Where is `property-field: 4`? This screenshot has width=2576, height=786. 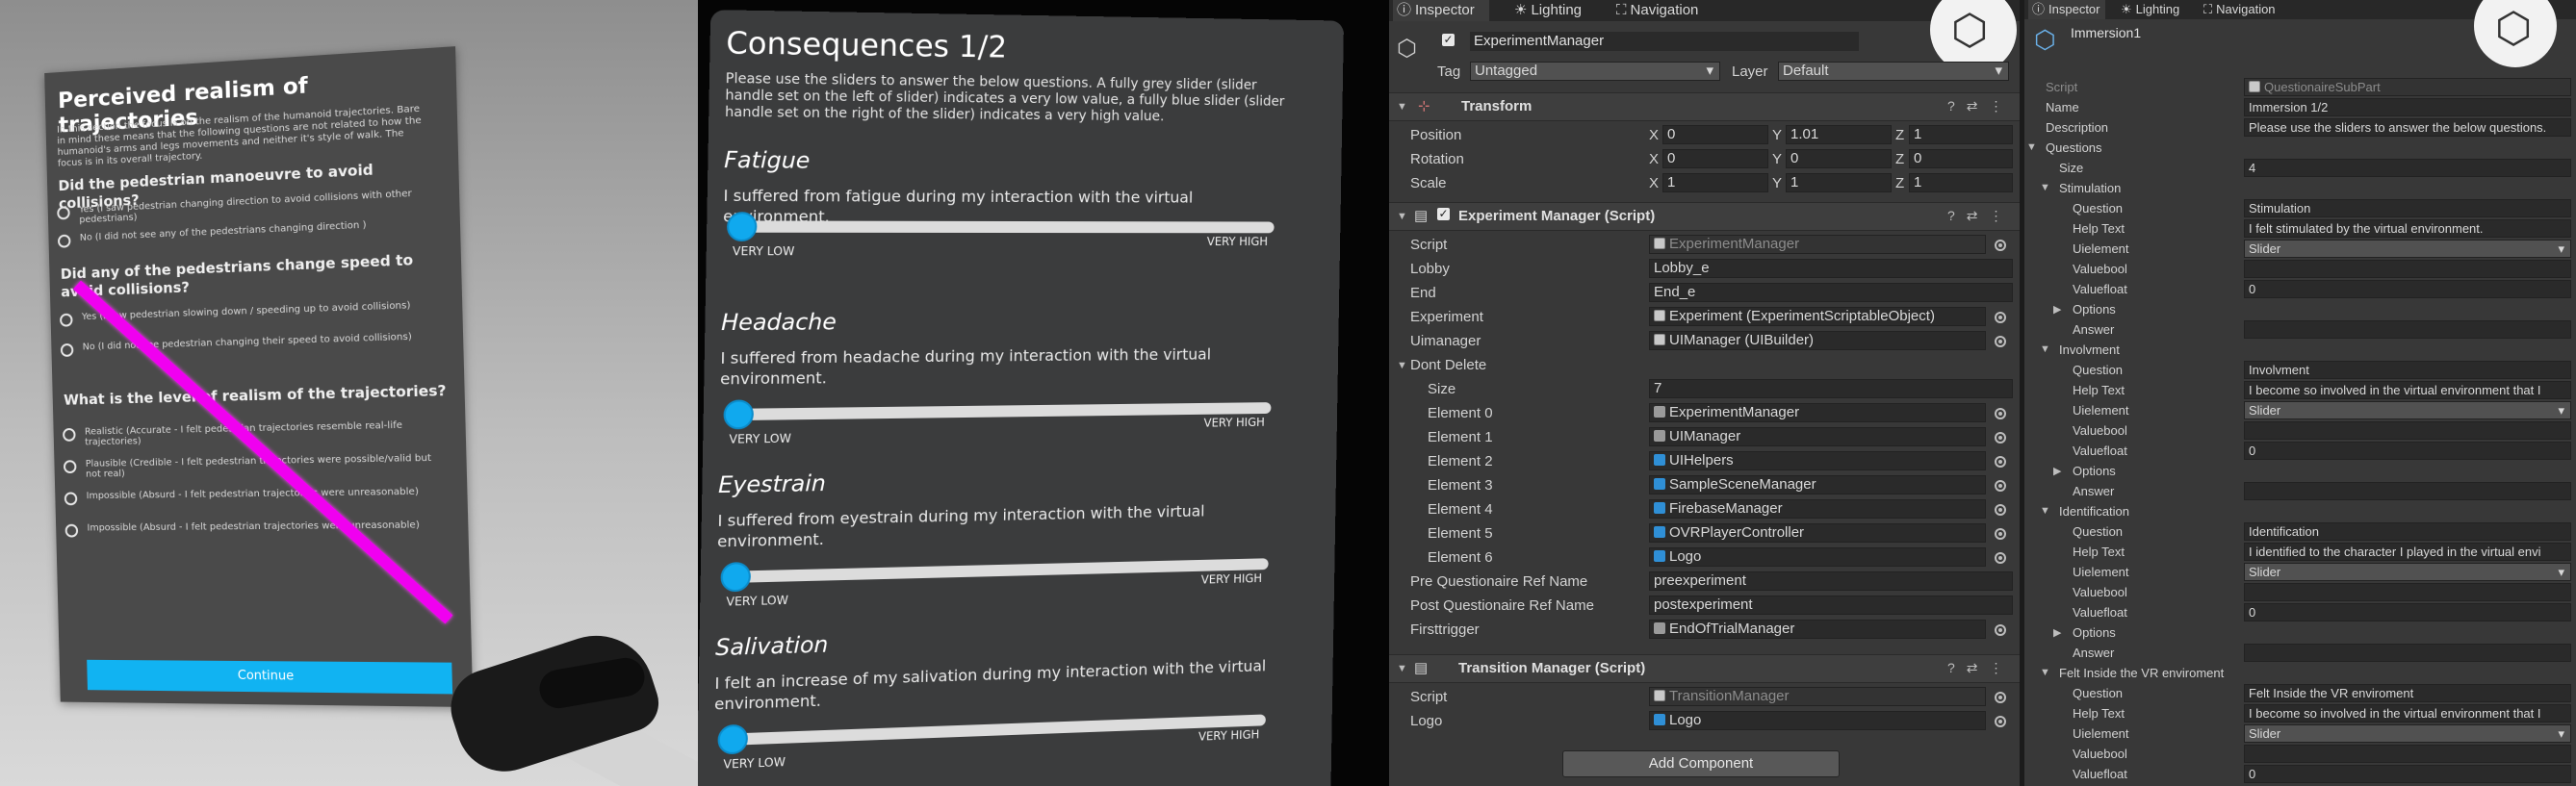
property-field: 4 is located at coordinates (2408, 168).